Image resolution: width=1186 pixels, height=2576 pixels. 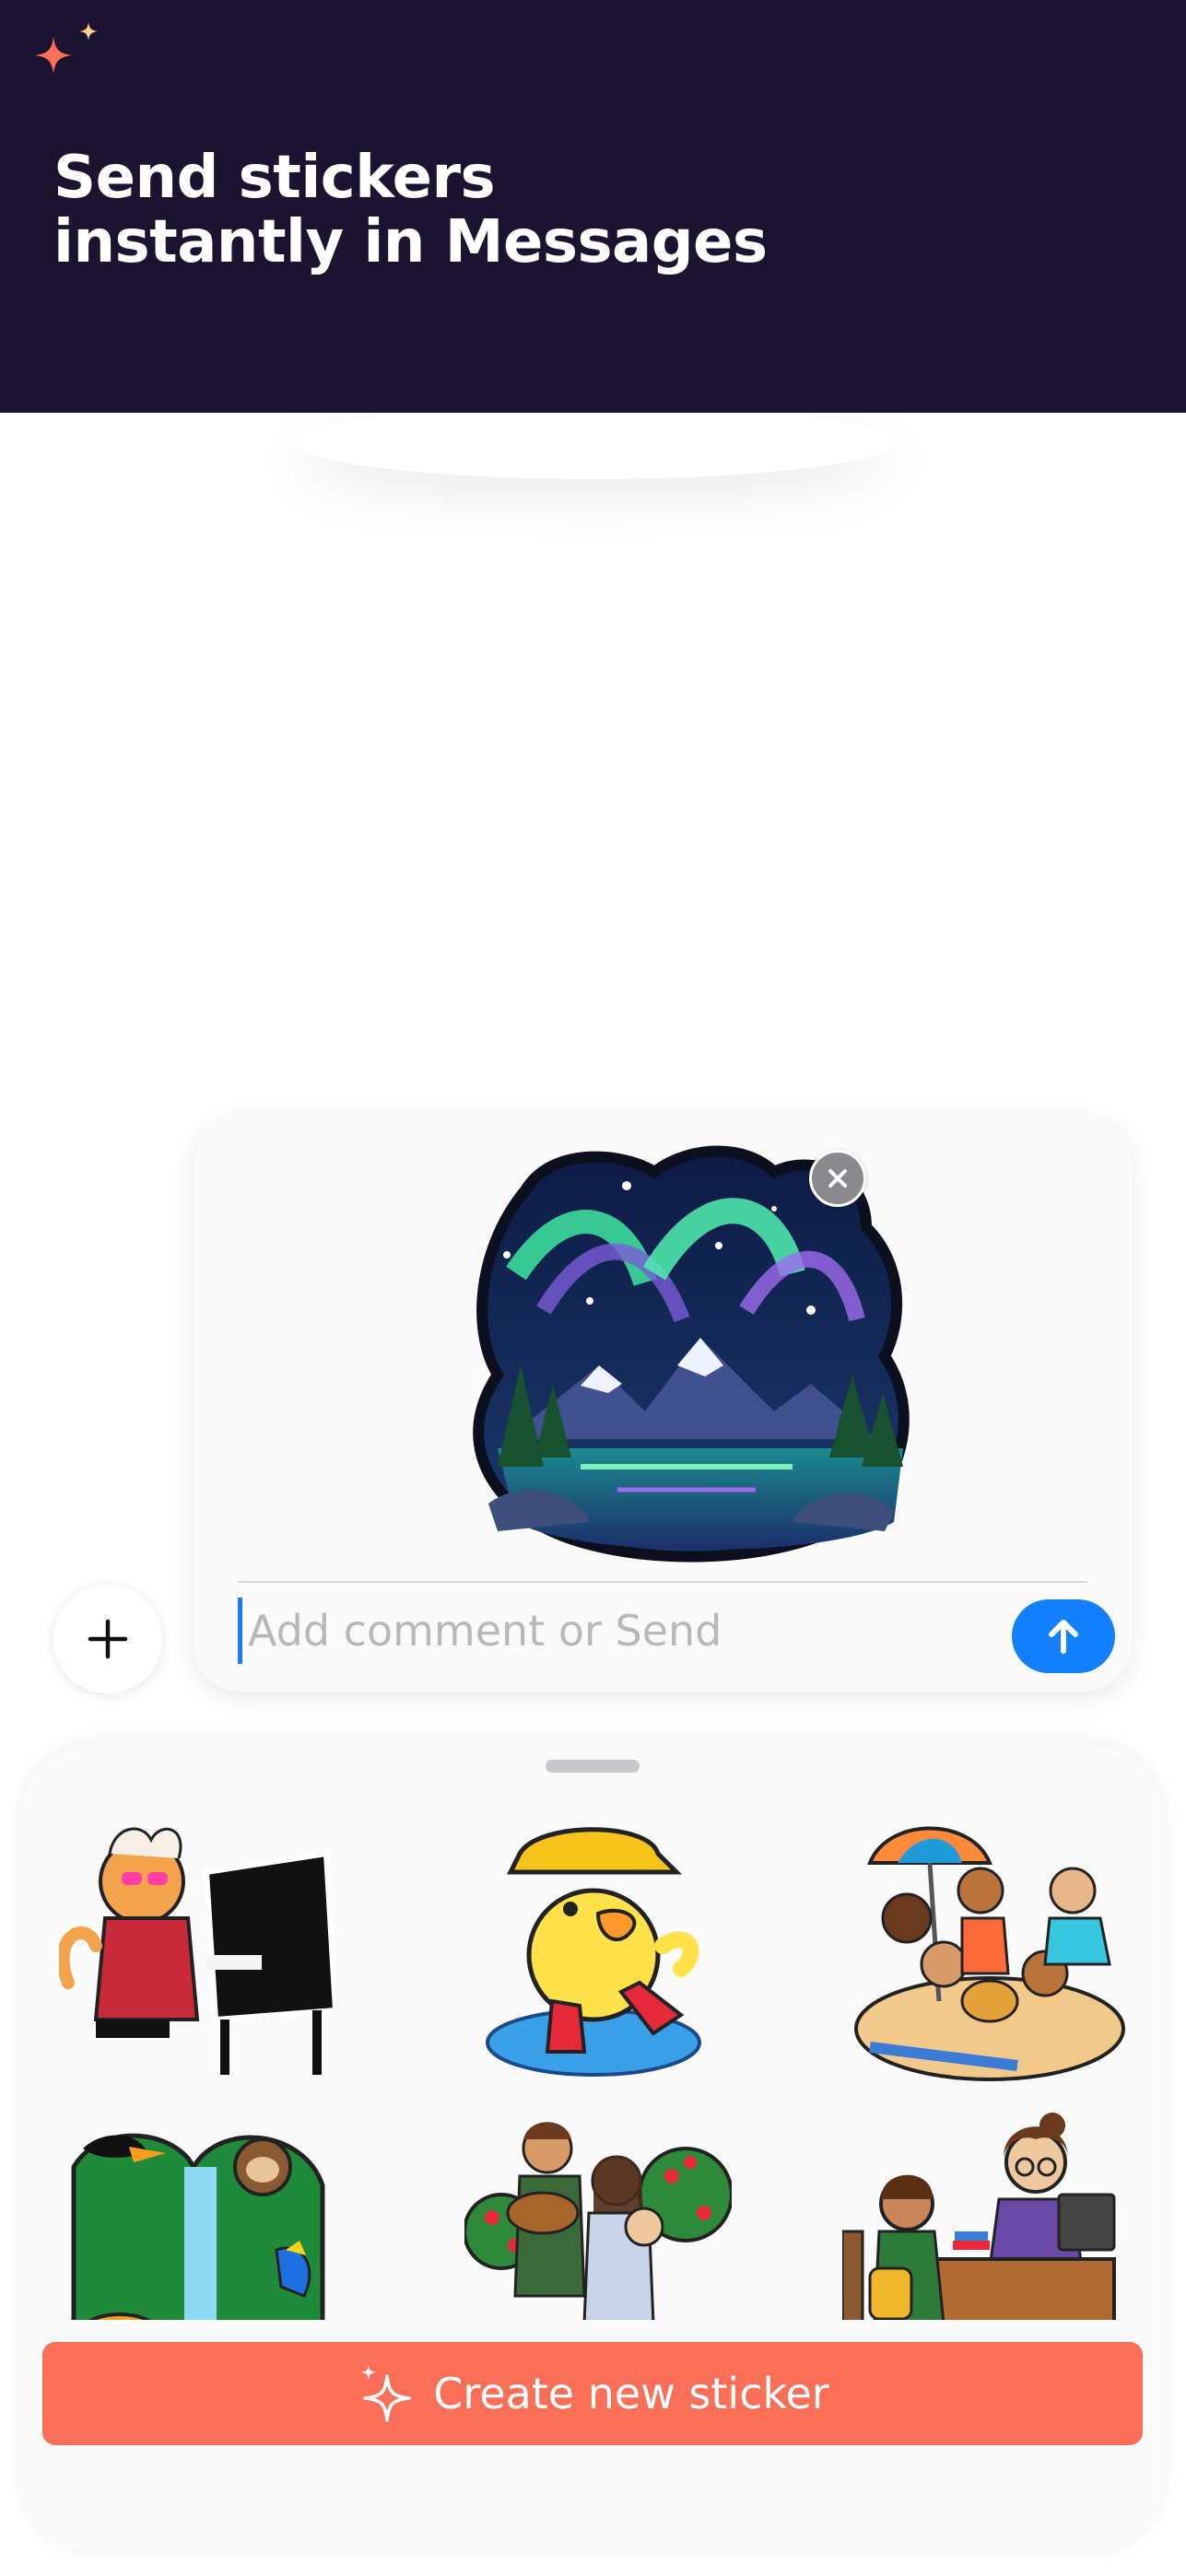 I want to click on comment-input, so click(x=602, y=1631).